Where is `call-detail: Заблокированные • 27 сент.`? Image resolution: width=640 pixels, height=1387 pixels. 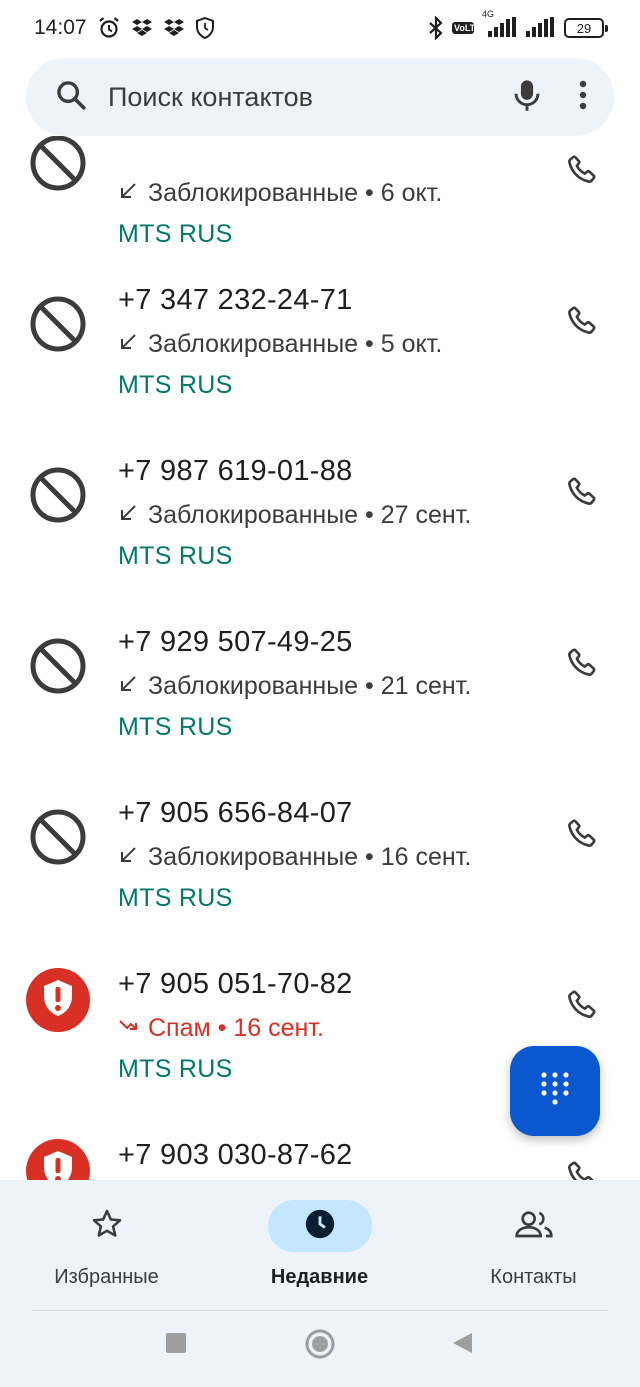
call-detail: Заблокированные • 27 сент. is located at coordinates (294, 515).